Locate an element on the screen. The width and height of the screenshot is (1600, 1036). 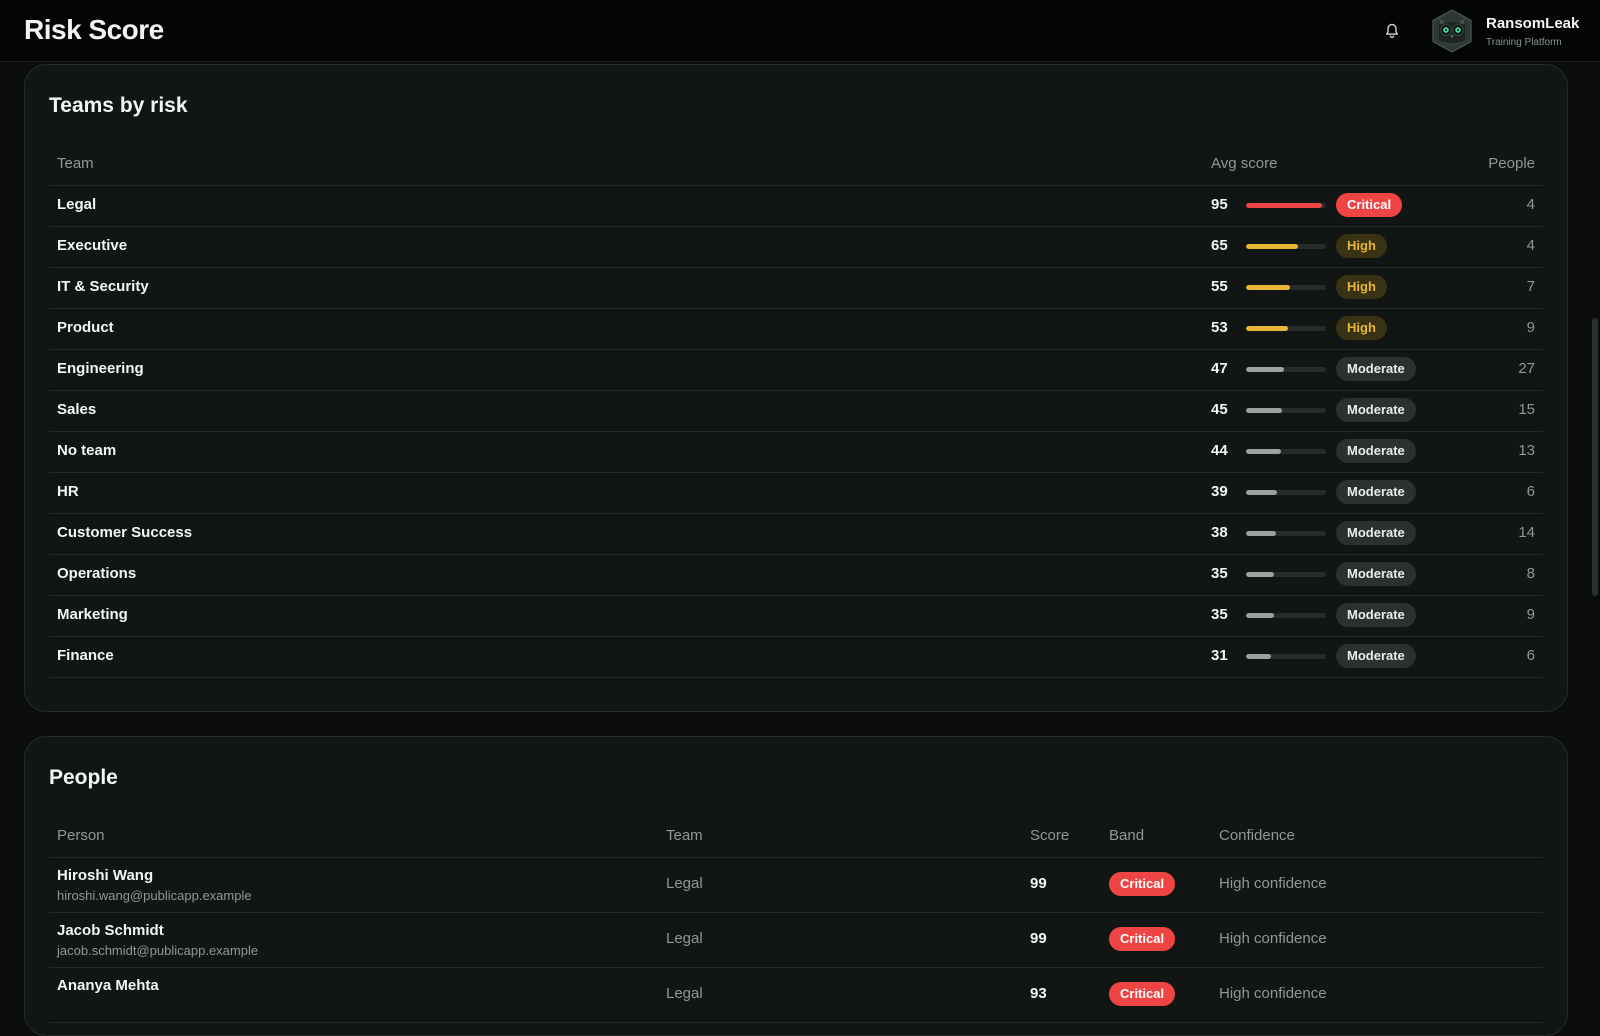
scrollbar-thumb is located at coordinates (1595, 457).